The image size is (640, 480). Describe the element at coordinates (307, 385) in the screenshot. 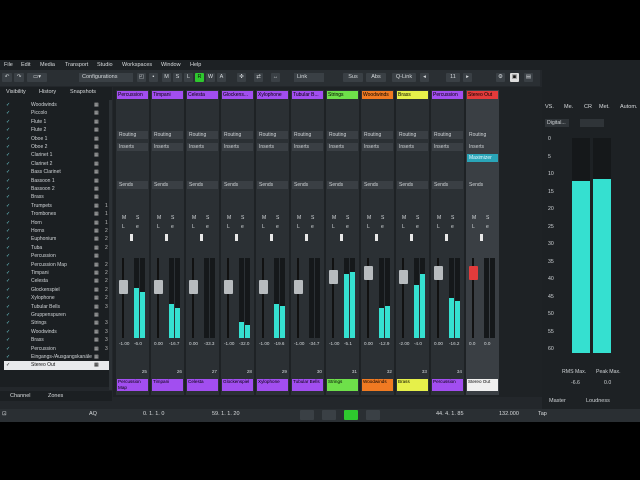

I see `strip-name-bottom: Tubular Bells` at that location.